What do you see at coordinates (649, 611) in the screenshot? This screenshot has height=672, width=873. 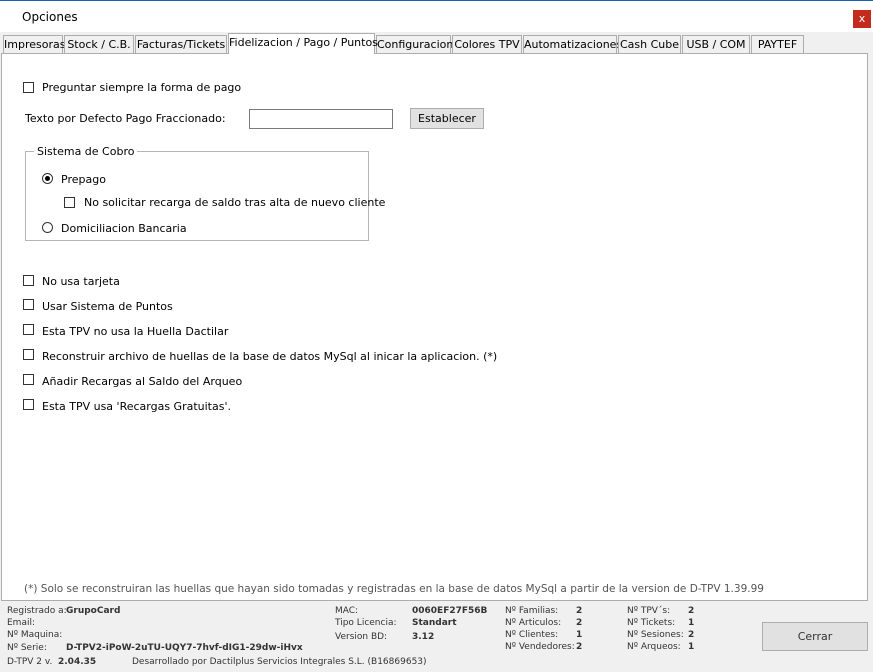 I see `tpvs-label: Nº TPV´s:` at bounding box center [649, 611].